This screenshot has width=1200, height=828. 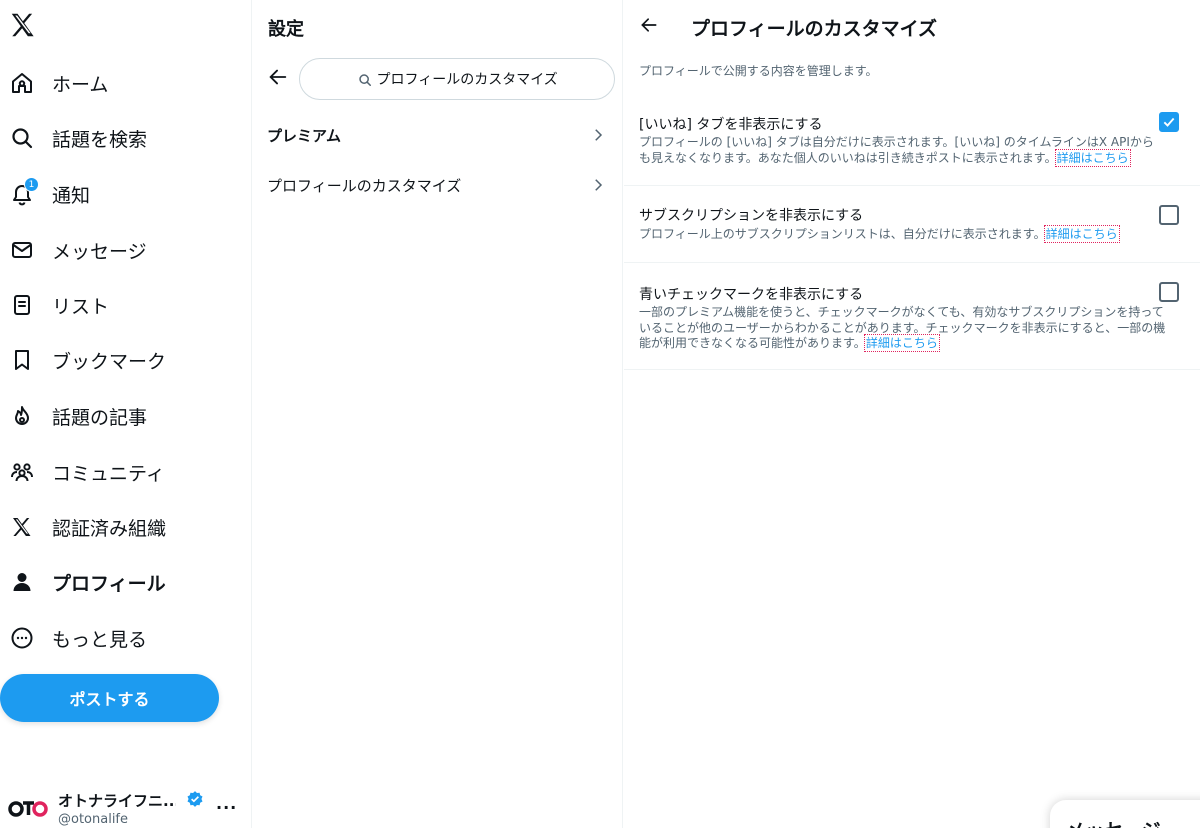 I want to click on nav-item-communities: コミュニティ, so click(x=86, y=472).